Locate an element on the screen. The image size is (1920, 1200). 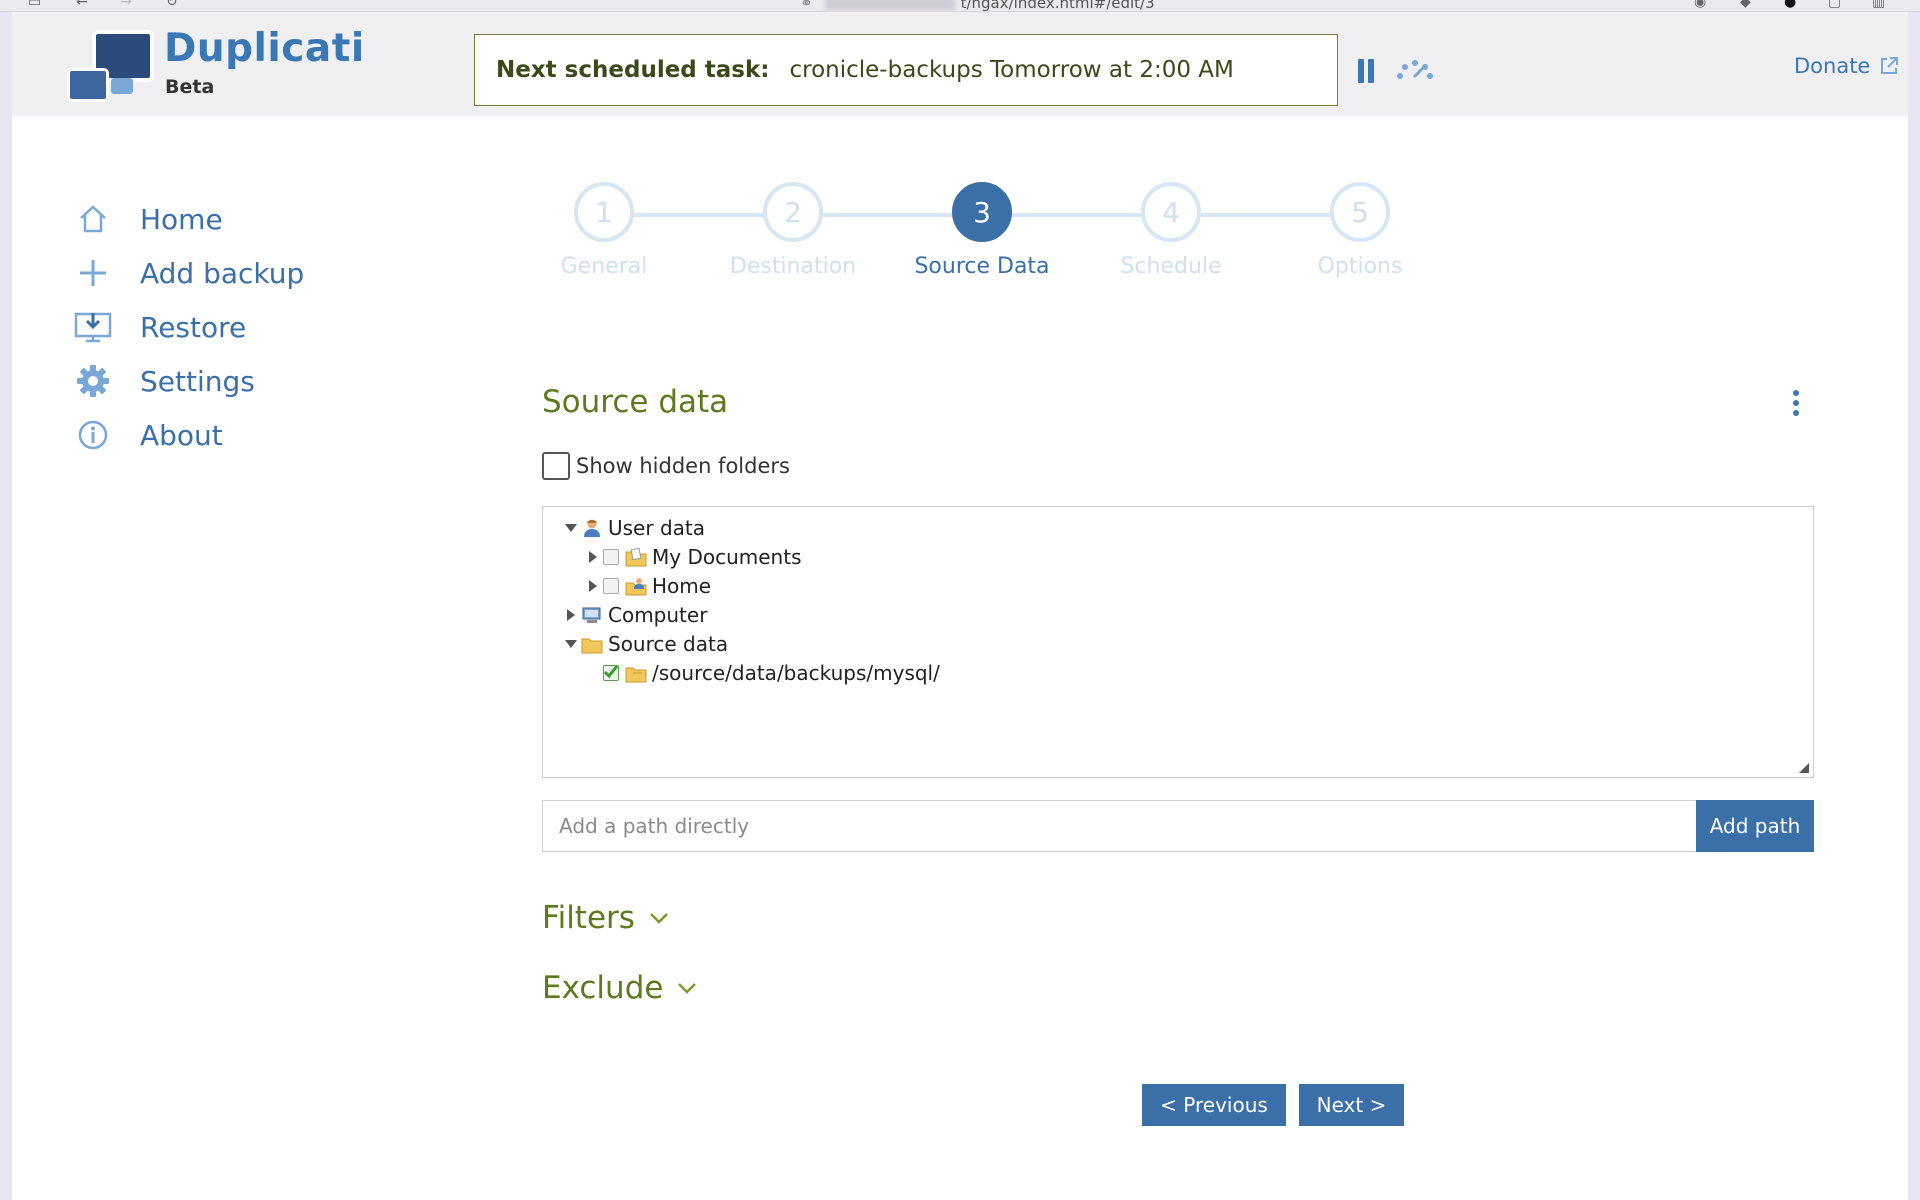
duplicati-logo is located at coordinates (117, 70).